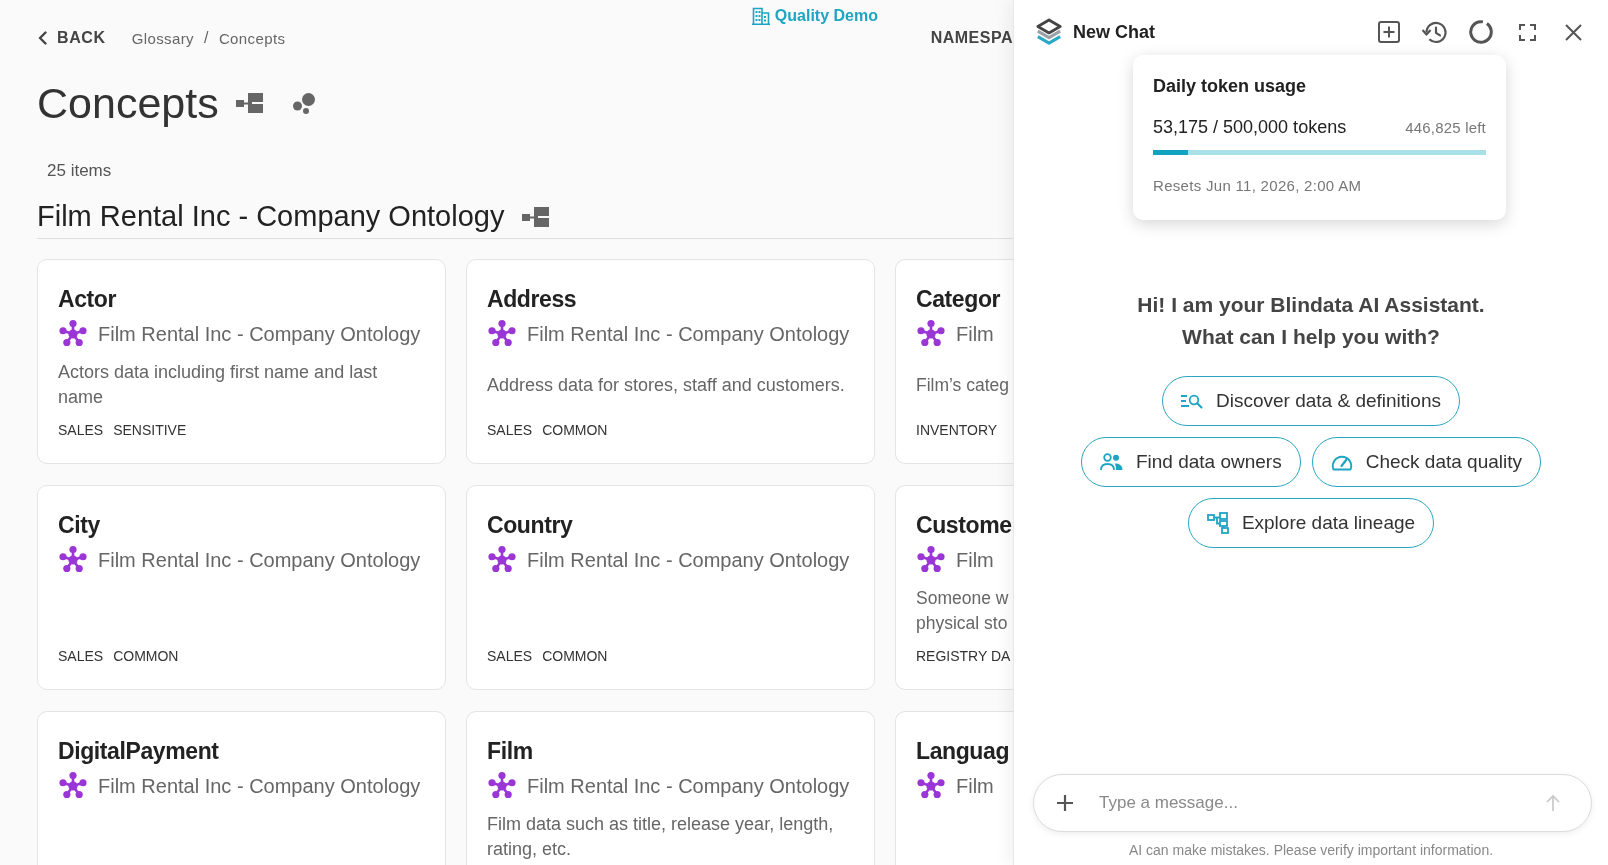 This screenshot has width=1608, height=865. Describe the element at coordinates (87, 299) in the screenshot. I see `card-title: Actor` at that location.